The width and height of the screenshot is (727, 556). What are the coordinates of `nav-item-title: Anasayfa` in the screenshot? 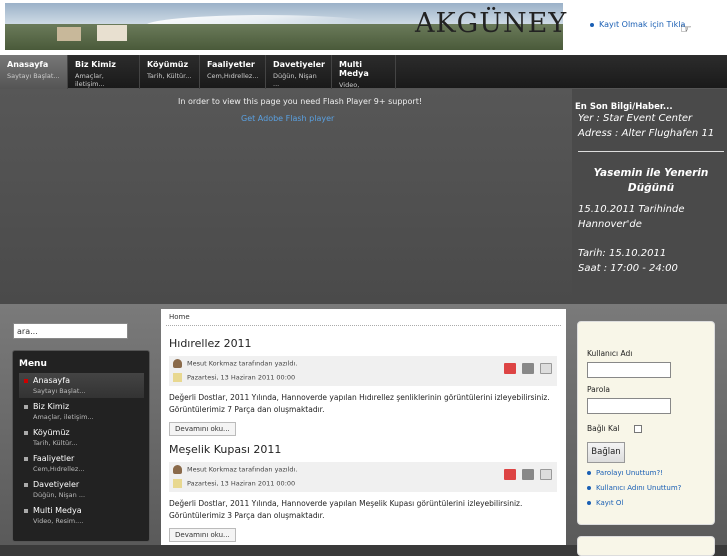 It's located at (28, 64).